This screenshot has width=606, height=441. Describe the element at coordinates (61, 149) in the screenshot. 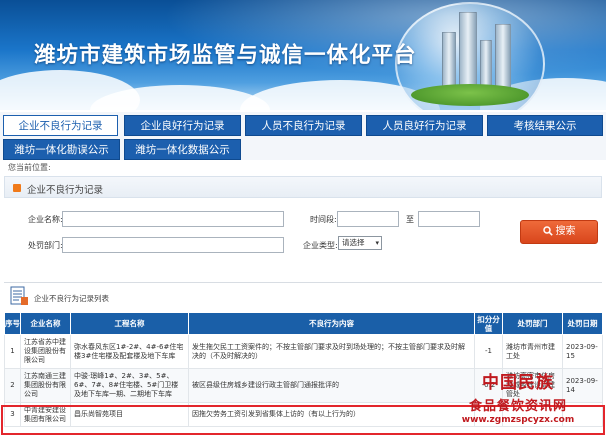

I see `tab-errata-publicity: 潍坊一体化勘误公示` at that location.